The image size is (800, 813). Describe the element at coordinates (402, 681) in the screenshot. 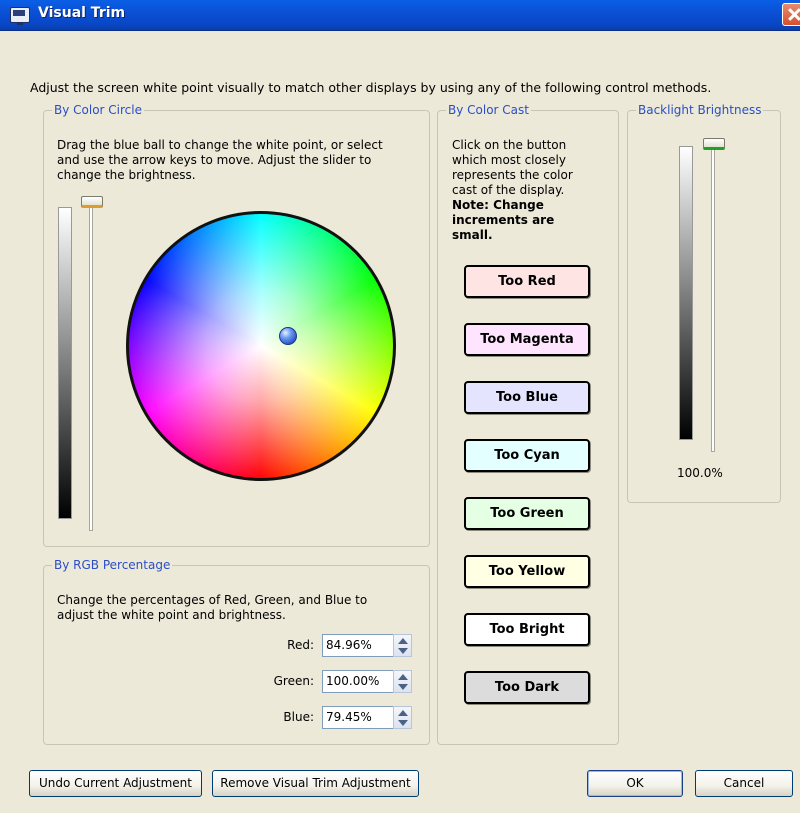

I see `green-spin-button` at that location.